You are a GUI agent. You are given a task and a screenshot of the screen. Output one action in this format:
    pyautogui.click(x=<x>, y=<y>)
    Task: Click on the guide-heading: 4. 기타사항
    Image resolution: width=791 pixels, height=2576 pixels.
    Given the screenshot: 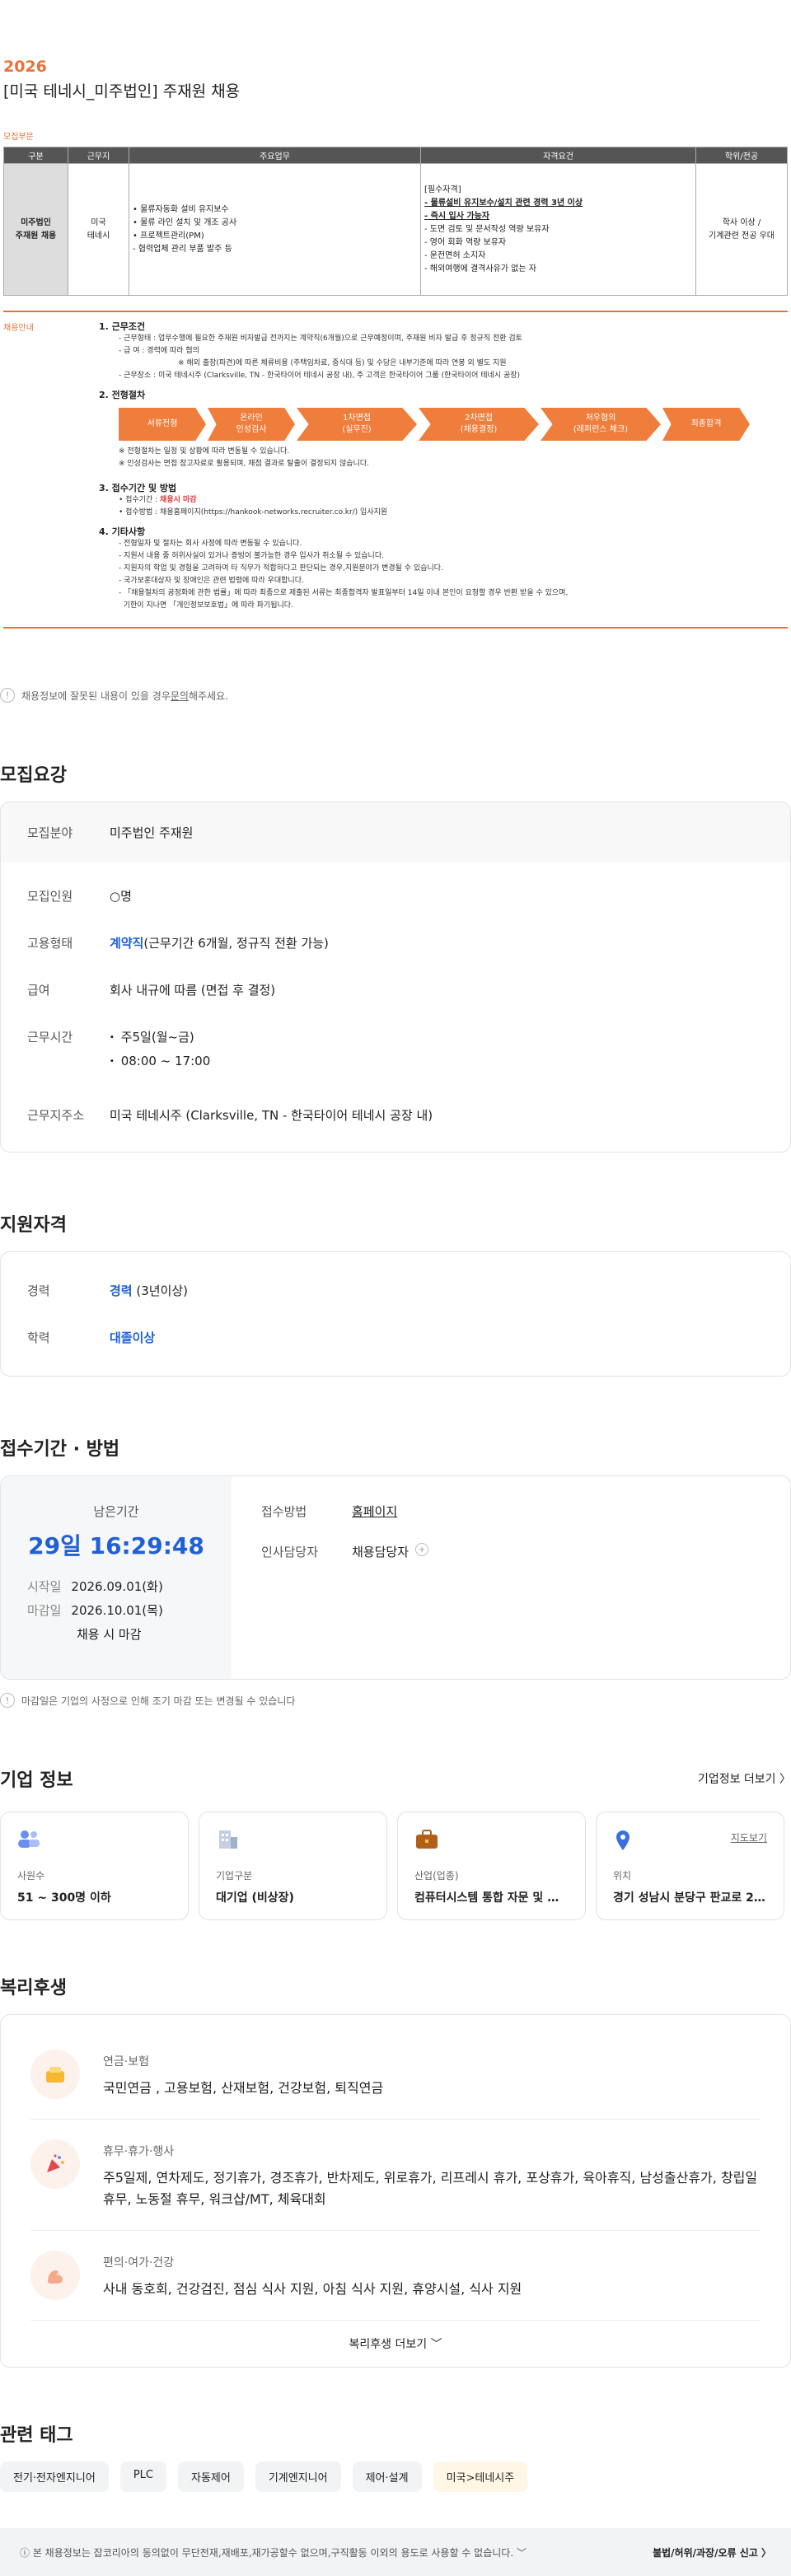 What is the action you would take?
    pyautogui.click(x=123, y=531)
    